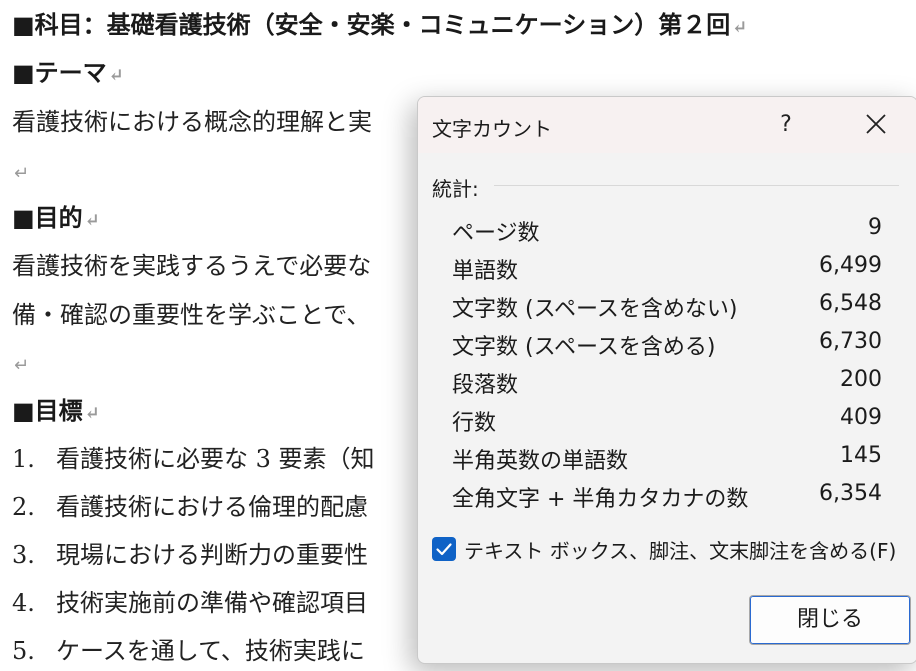 The width and height of the screenshot is (916, 671). I want to click on stat-row-paragraphs: 段落数 200, so click(667, 384).